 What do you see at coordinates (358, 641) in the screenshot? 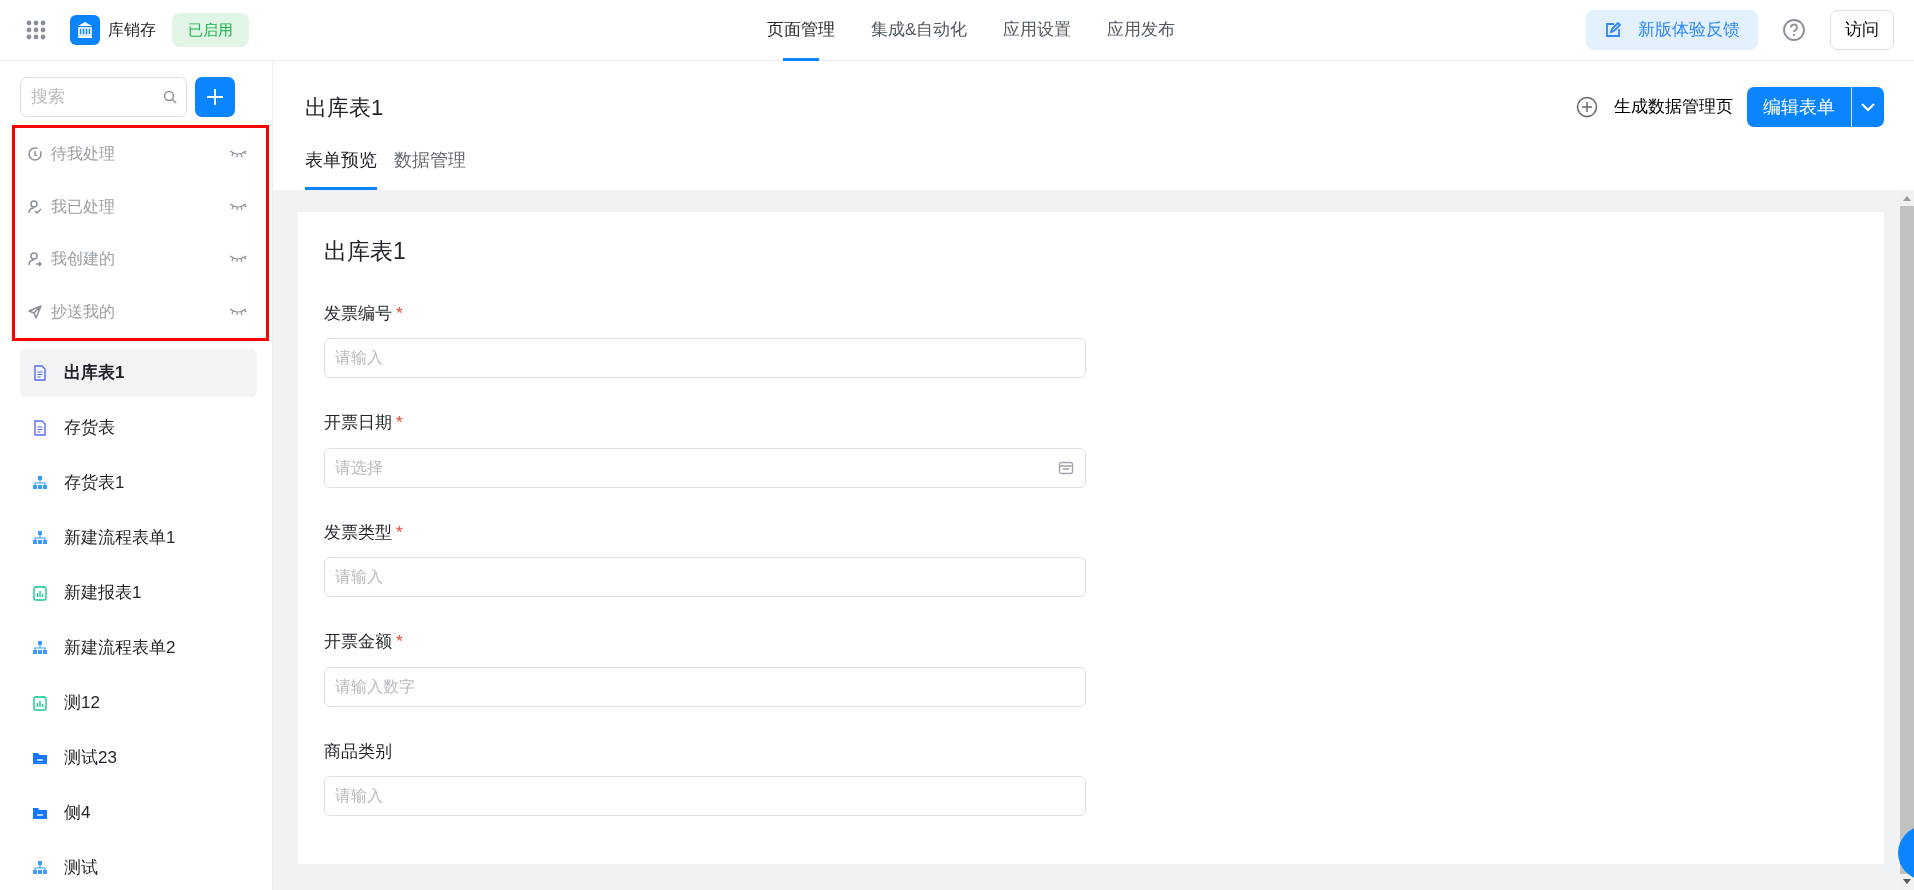
I see `field-label: 开票金额` at bounding box center [358, 641].